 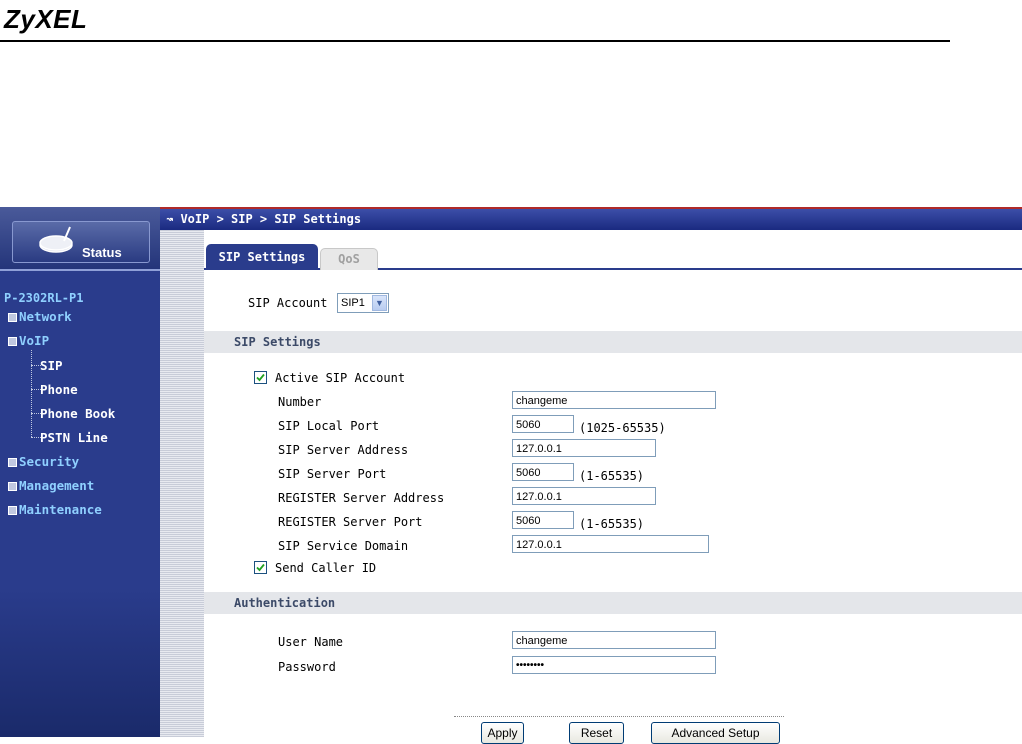 I want to click on sip-server-port-range: (1-65535), so click(x=612, y=476).